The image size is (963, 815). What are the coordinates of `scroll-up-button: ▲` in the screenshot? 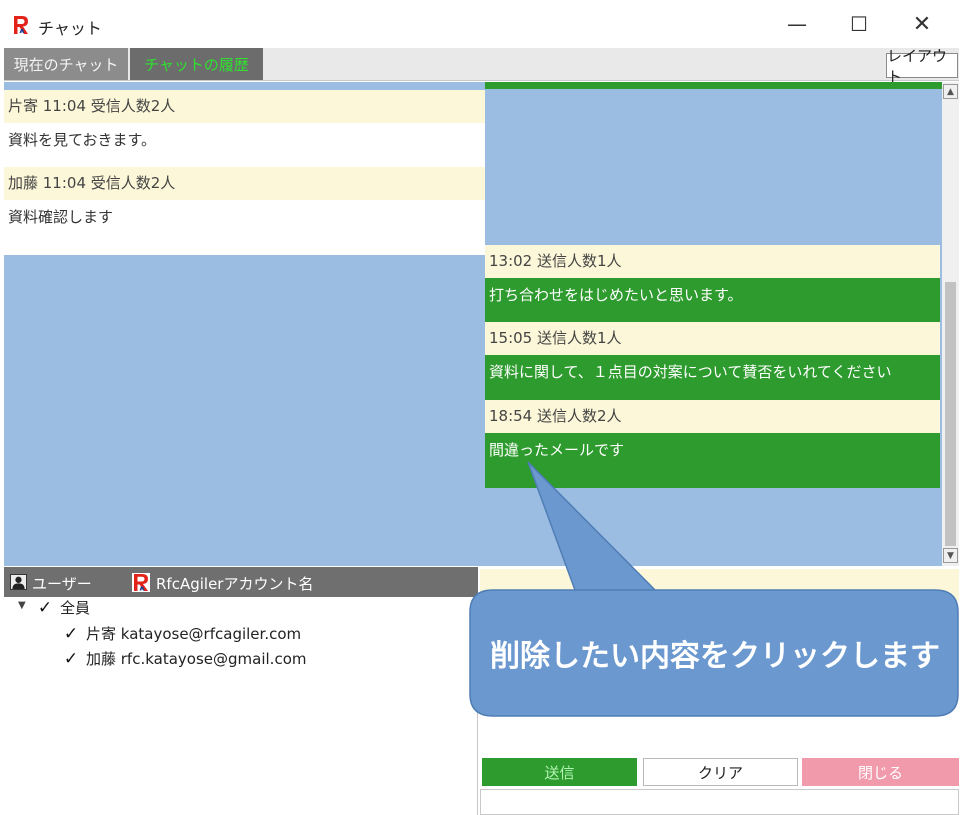 It's located at (950, 91).